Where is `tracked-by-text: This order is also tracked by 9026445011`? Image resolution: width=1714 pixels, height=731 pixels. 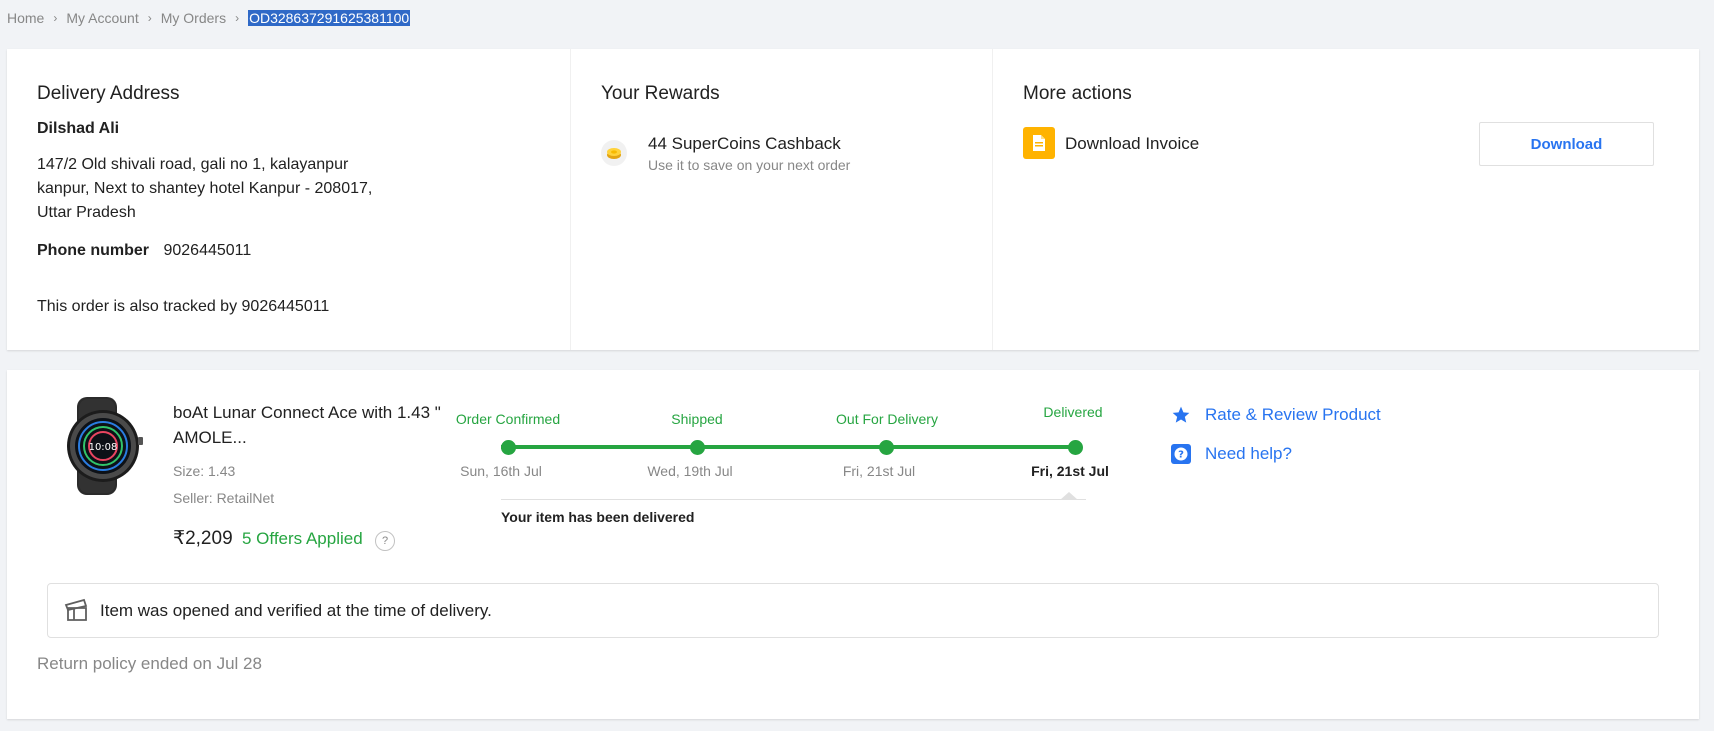
tracked-by-text: This order is also tracked by 9026445011 is located at coordinates (183, 306).